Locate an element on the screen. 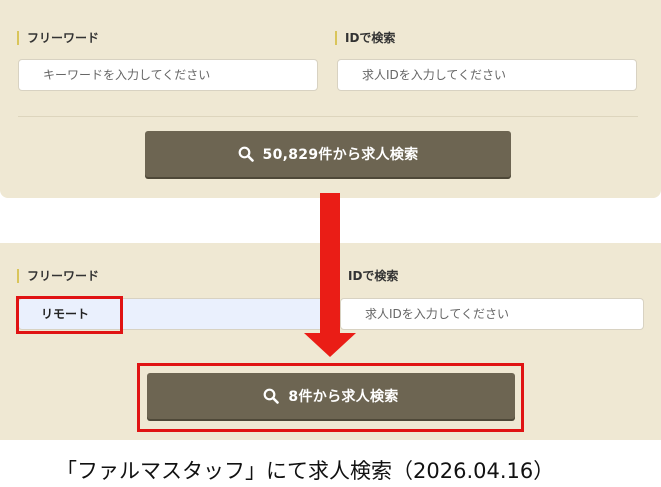 This screenshot has height=487, width=661. search-icon is located at coordinates (246, 154).